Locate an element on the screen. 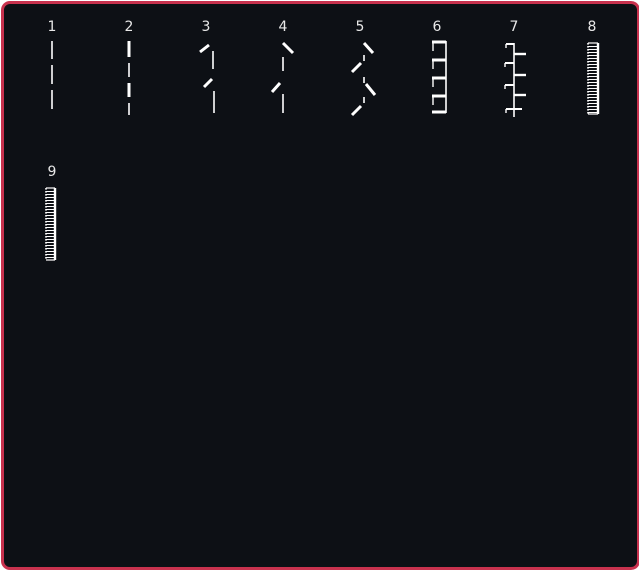 The height and width of the screenshot is (570, 639). stitch-number: 6 is located at coordinates (437, 27).